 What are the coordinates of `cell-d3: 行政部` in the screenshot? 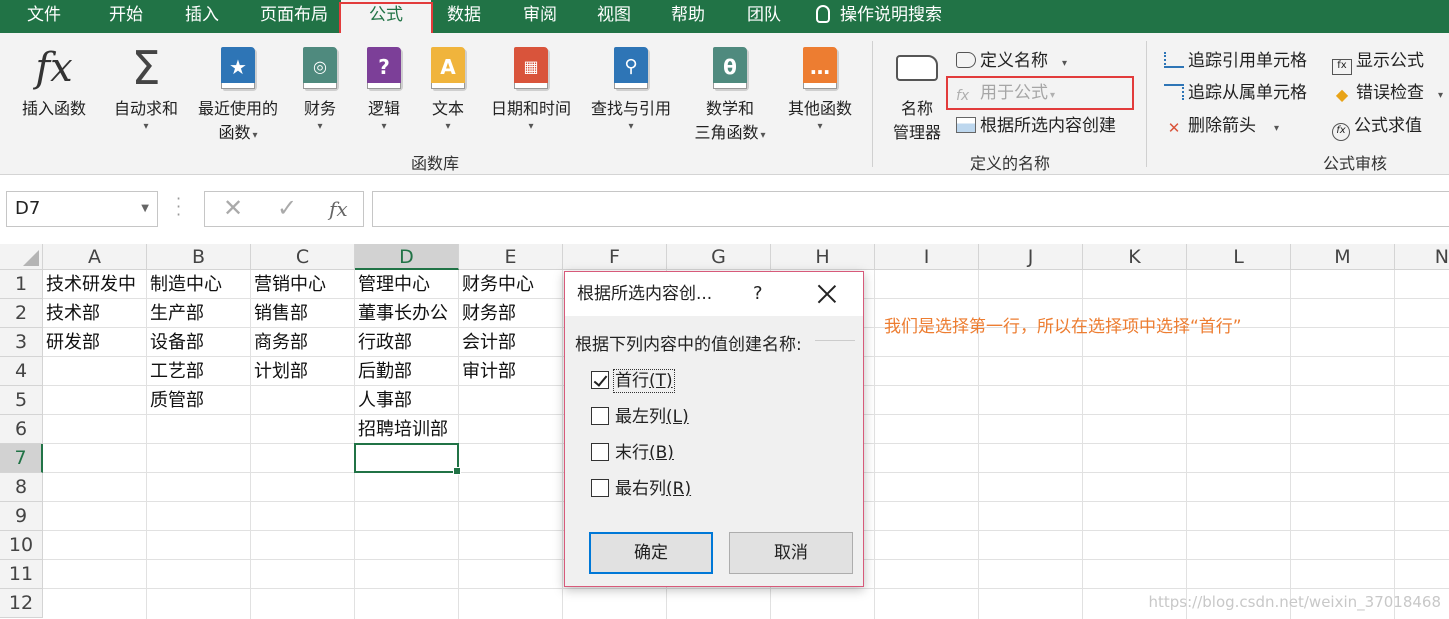 It's located at (383, 342).